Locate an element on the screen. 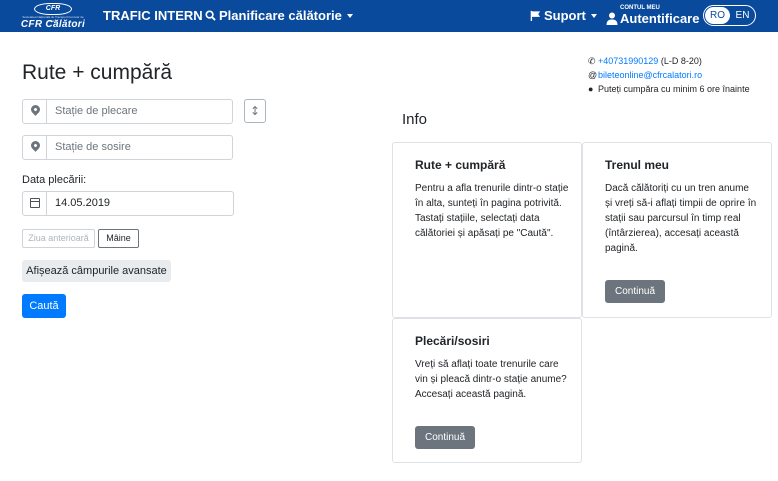 Image resolution: width=778 pixels, height=481 pixels. phone-icon: ✆ is located at coordinates (592, 61).